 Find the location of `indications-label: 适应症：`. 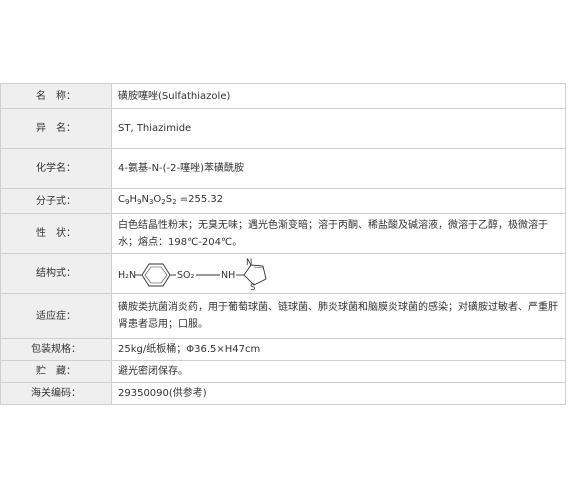

indications-label: 适应症： is located at coordinates (56, 316).